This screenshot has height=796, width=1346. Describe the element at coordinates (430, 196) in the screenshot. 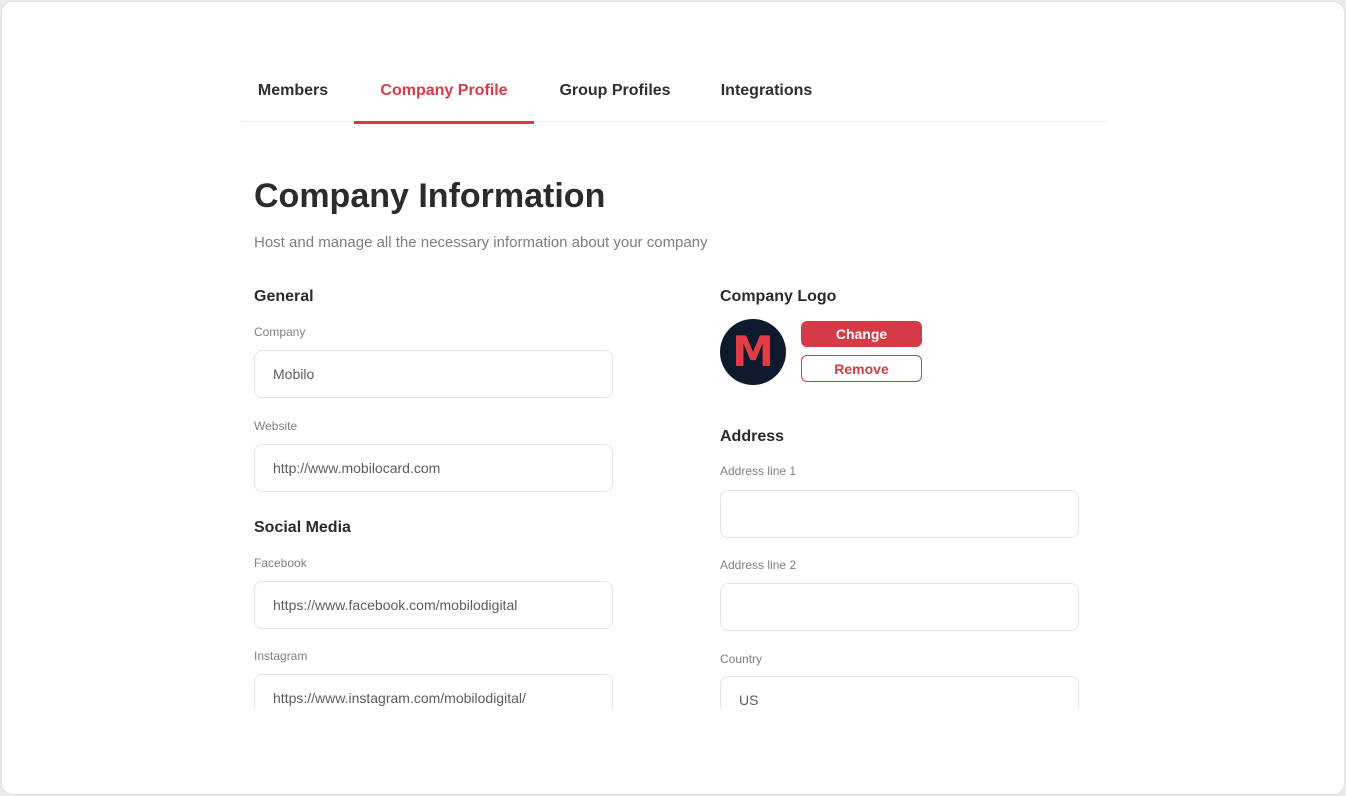

I see `page-title: Company Information` at that location.